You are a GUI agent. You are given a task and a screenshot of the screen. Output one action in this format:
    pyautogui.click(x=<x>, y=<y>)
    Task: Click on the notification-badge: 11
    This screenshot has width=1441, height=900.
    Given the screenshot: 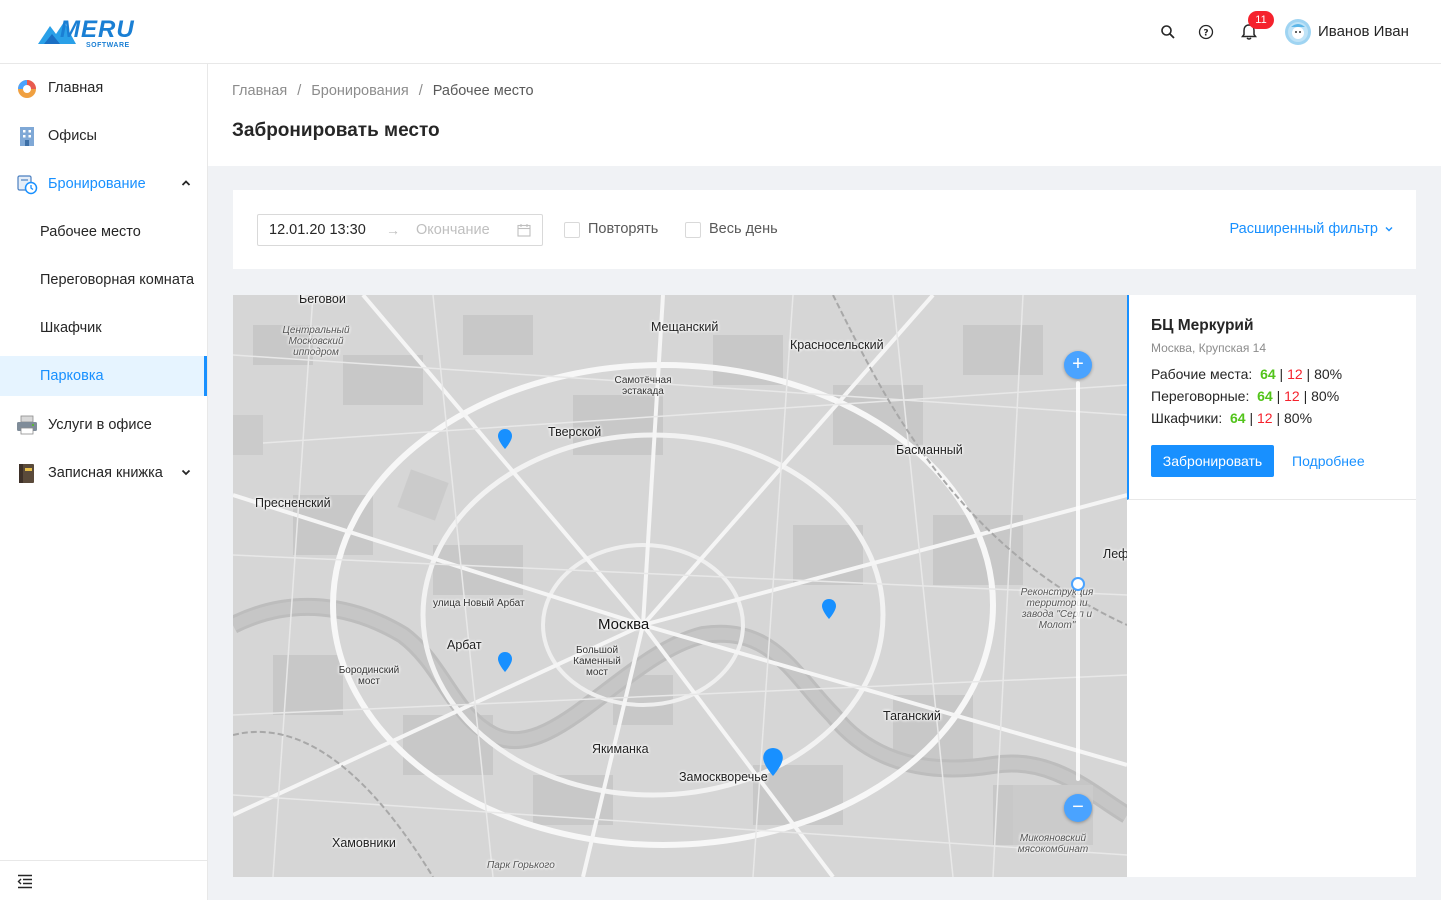 What is the action you would take?
    pyautogui.click(x=1261, y=20)
    